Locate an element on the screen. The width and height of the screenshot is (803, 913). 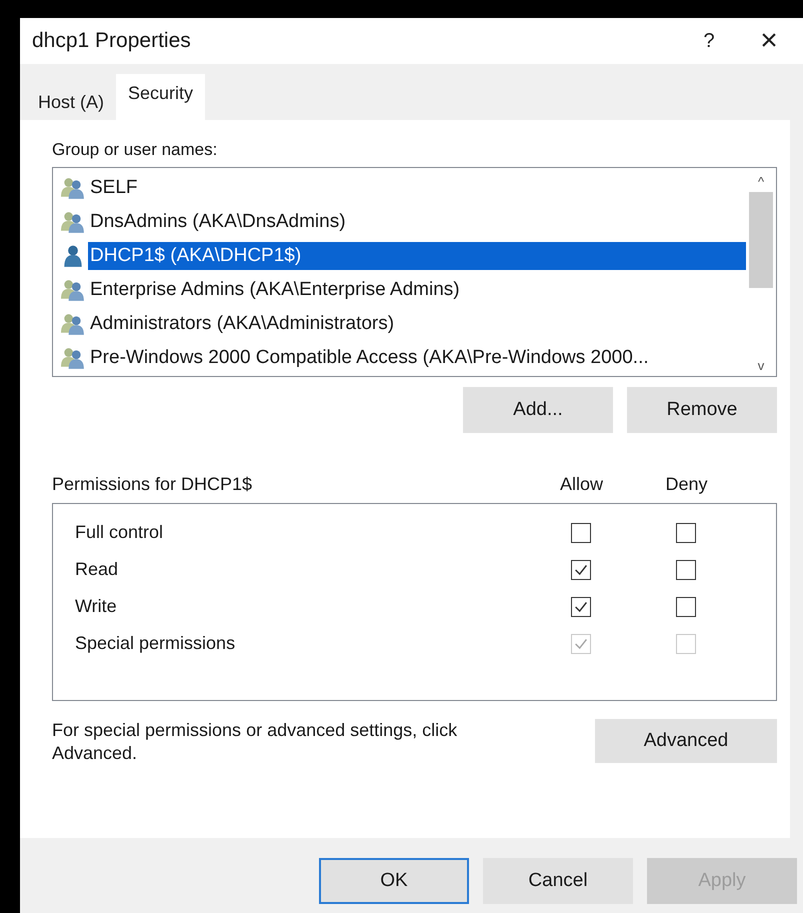
scrollbar-thumb is located at coordinates (761, 240).